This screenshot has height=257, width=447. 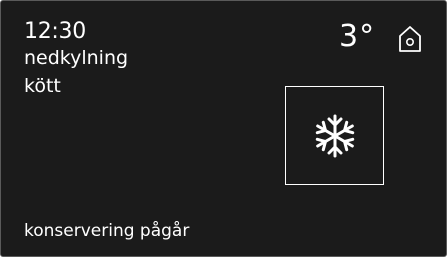 I want to click on snowflake-icon, so click(x=334, y=135).